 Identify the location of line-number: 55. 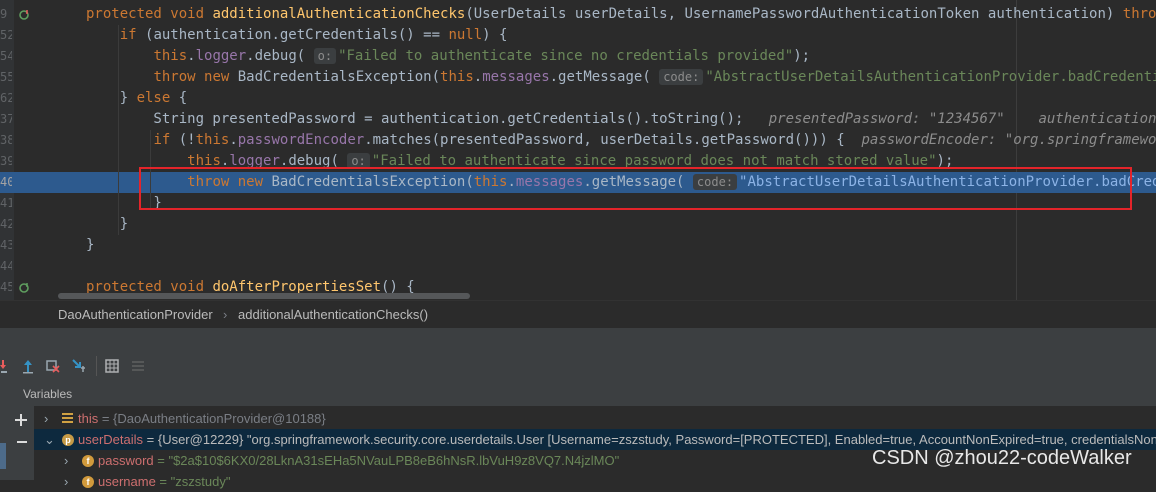
(6, 77).